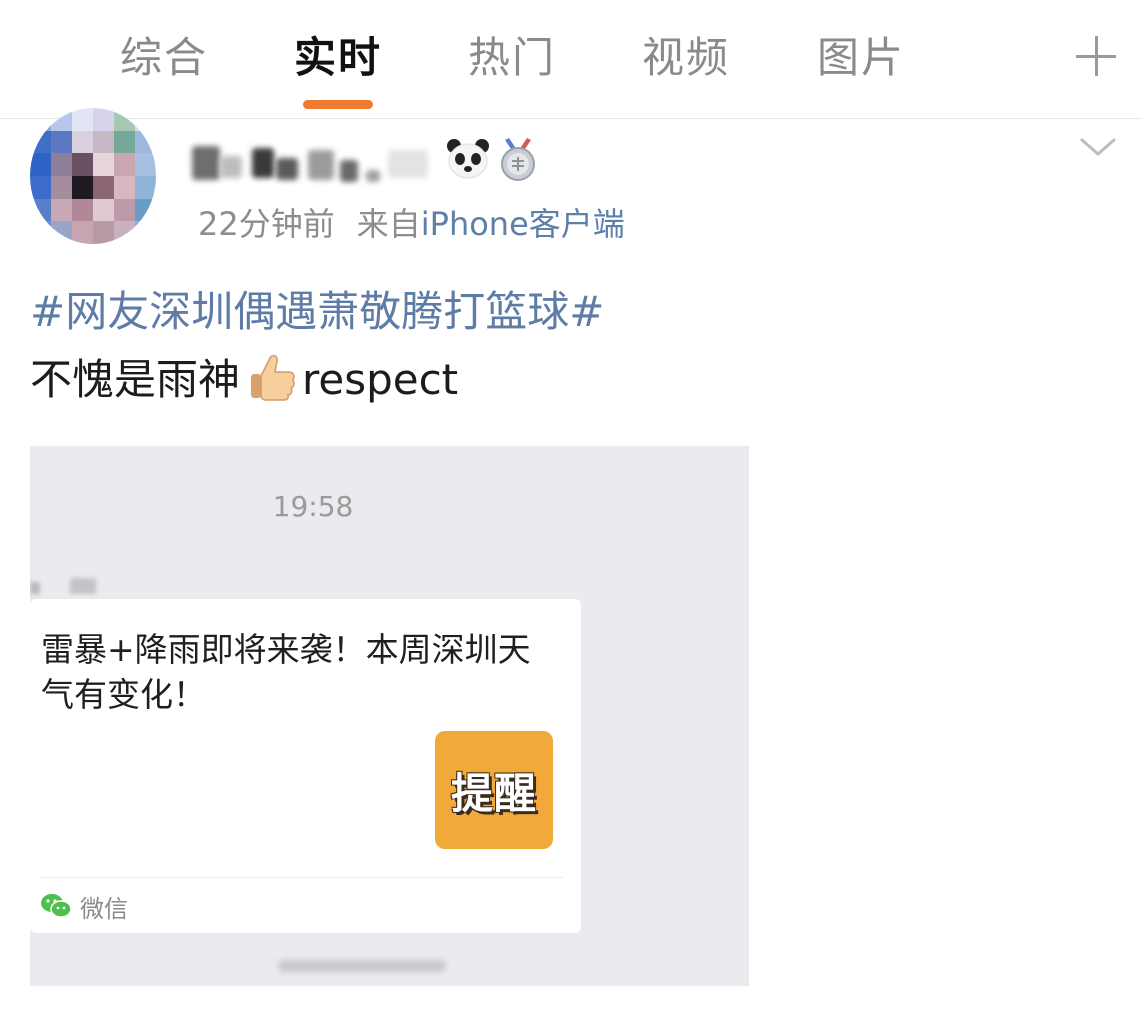 The width and height of the screenshot is (1141, 1010). What do you see at coordinates (468, 159) in the screenshot?
I see `panda-badge-icon` at bounding box center [468, 159].